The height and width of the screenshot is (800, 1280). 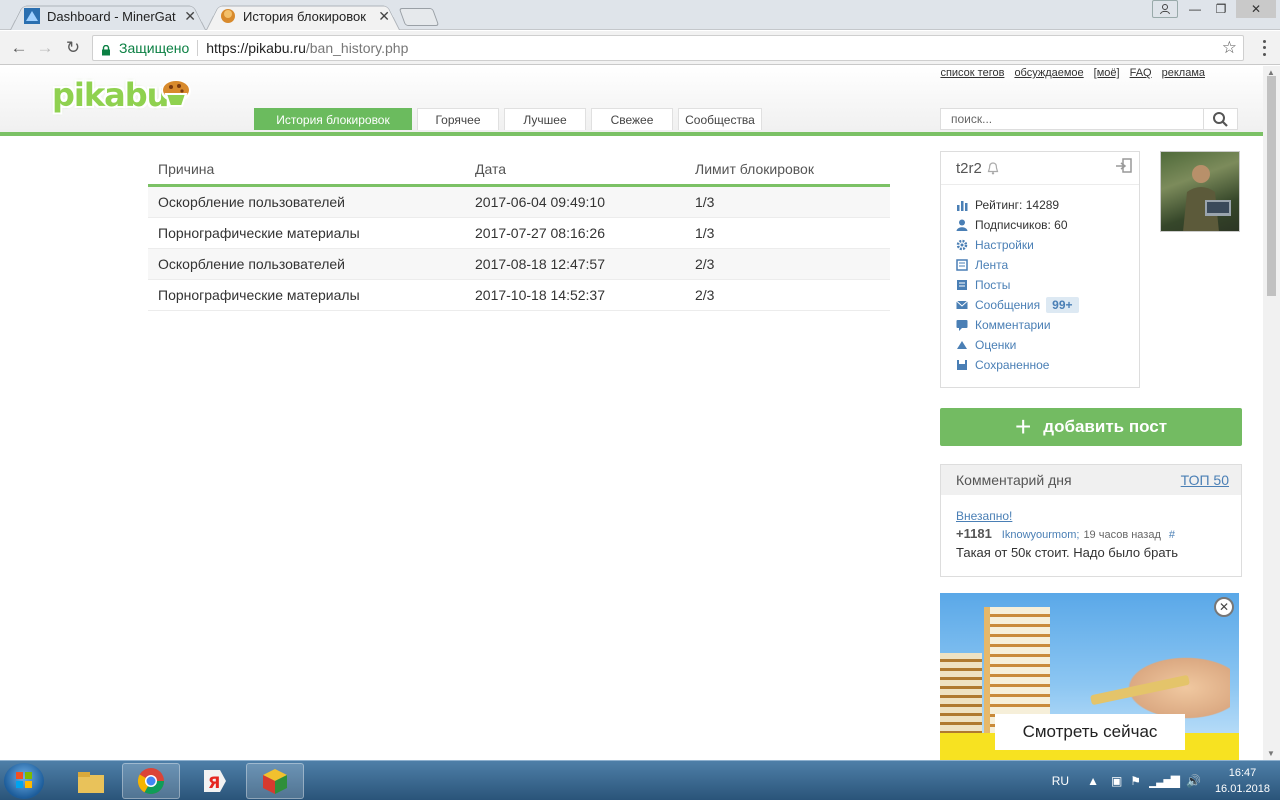 I want to click on profile-menu-item-messages: Сообщения 99+, so click(x=1017, y=305).